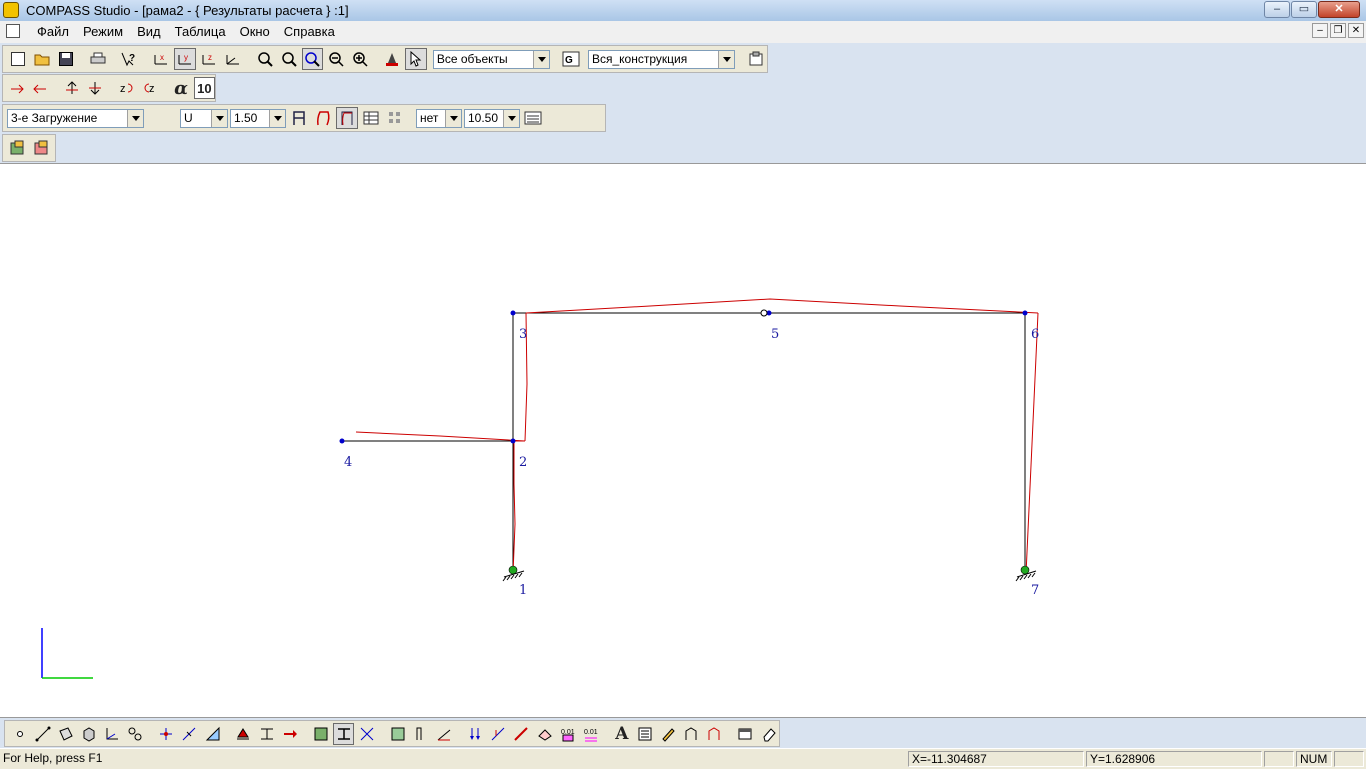  What do you see at coordinates (544, 734) in the screenshot?
I see `plate-load-icon` at bounding box center [544, 734].